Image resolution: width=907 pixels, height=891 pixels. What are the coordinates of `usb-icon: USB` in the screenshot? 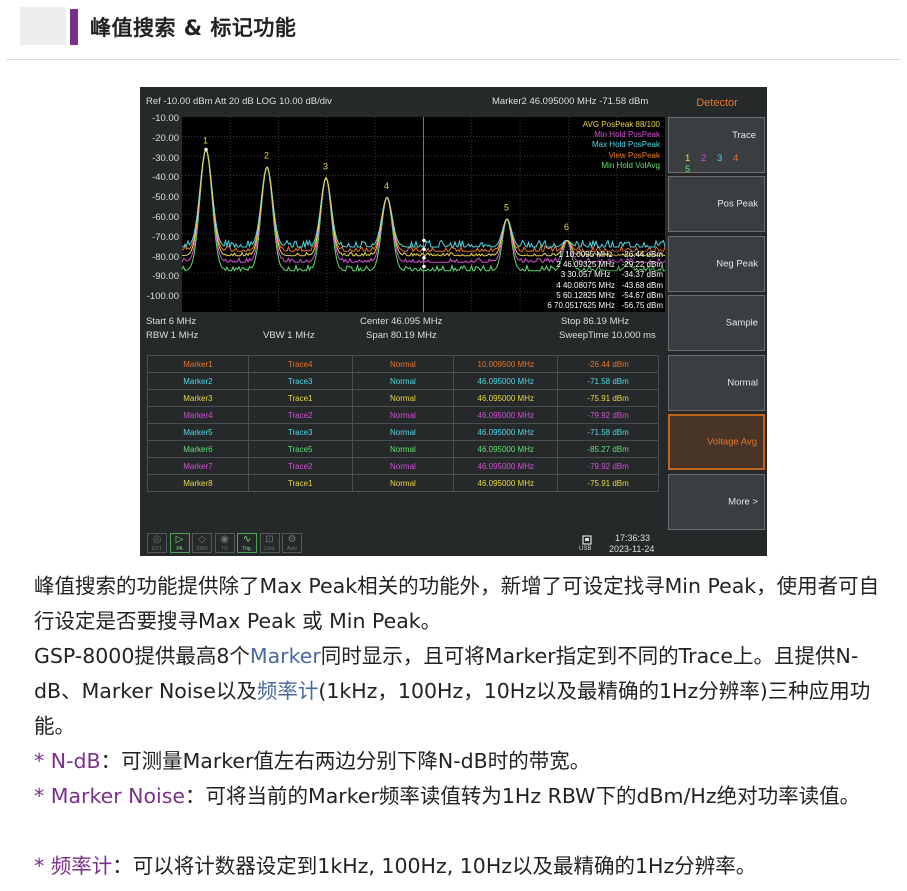 It's located at (587, 544).